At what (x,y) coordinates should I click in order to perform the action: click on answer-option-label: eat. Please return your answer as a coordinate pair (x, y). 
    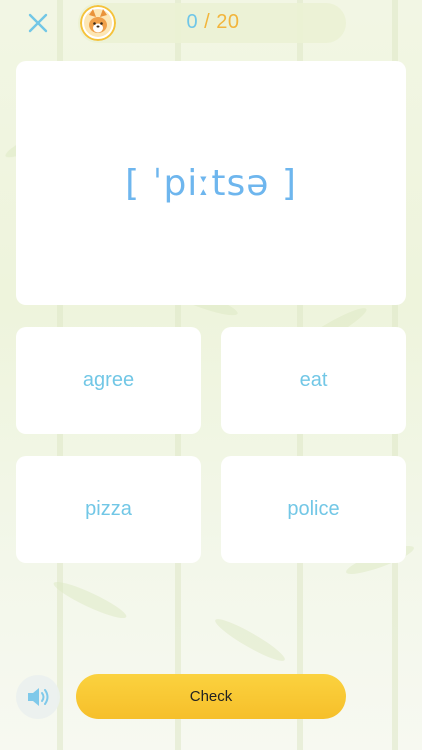
    Looking at the image, I should click on (313, 380).